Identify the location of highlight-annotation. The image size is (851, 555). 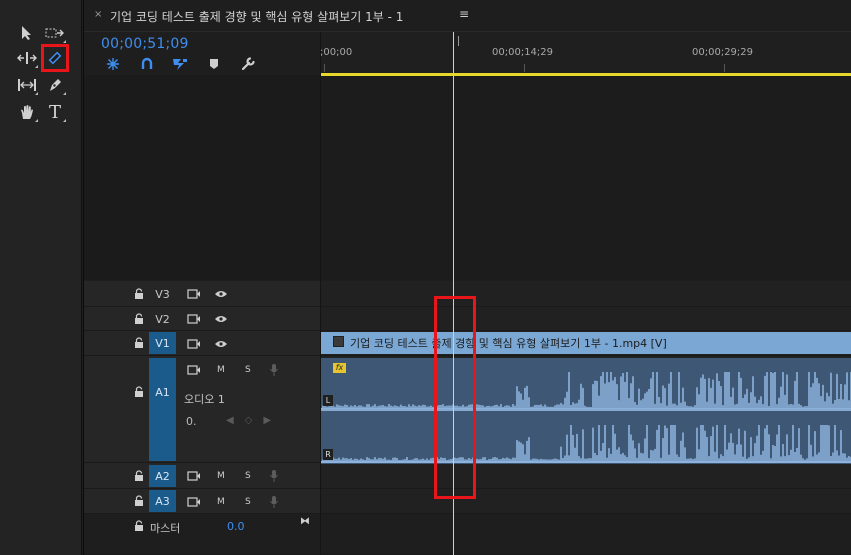
(455, 397).